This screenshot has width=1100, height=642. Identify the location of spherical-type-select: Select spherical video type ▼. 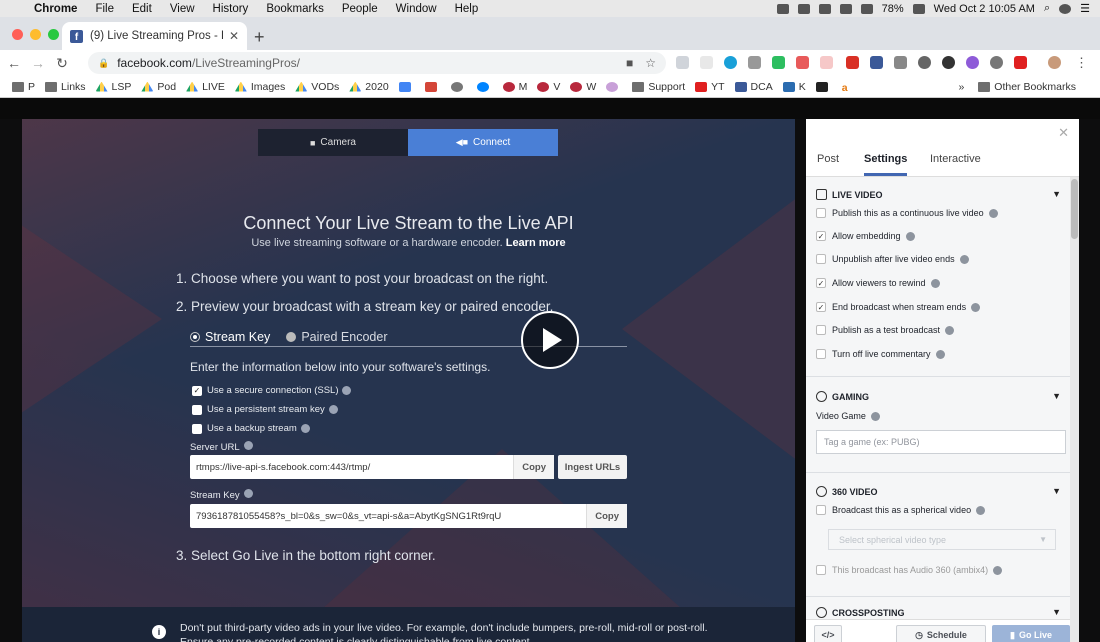
(942, 539).